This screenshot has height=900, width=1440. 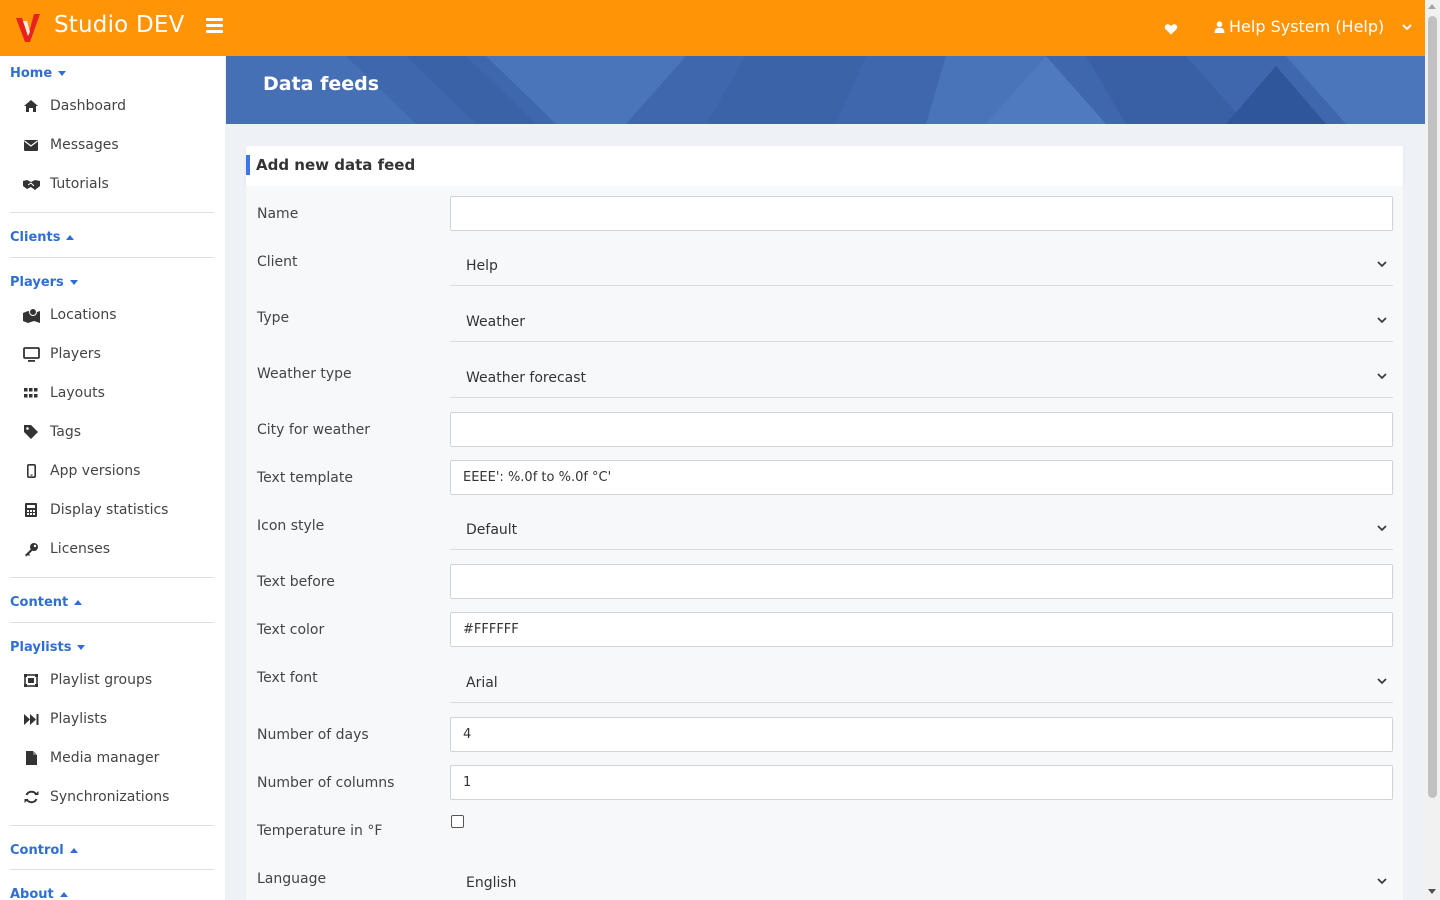 What do you see at coordinates (105, 758) in the screenshot?
I see `sidebar-item-label: Media manager` at bounding box center [105, 758].